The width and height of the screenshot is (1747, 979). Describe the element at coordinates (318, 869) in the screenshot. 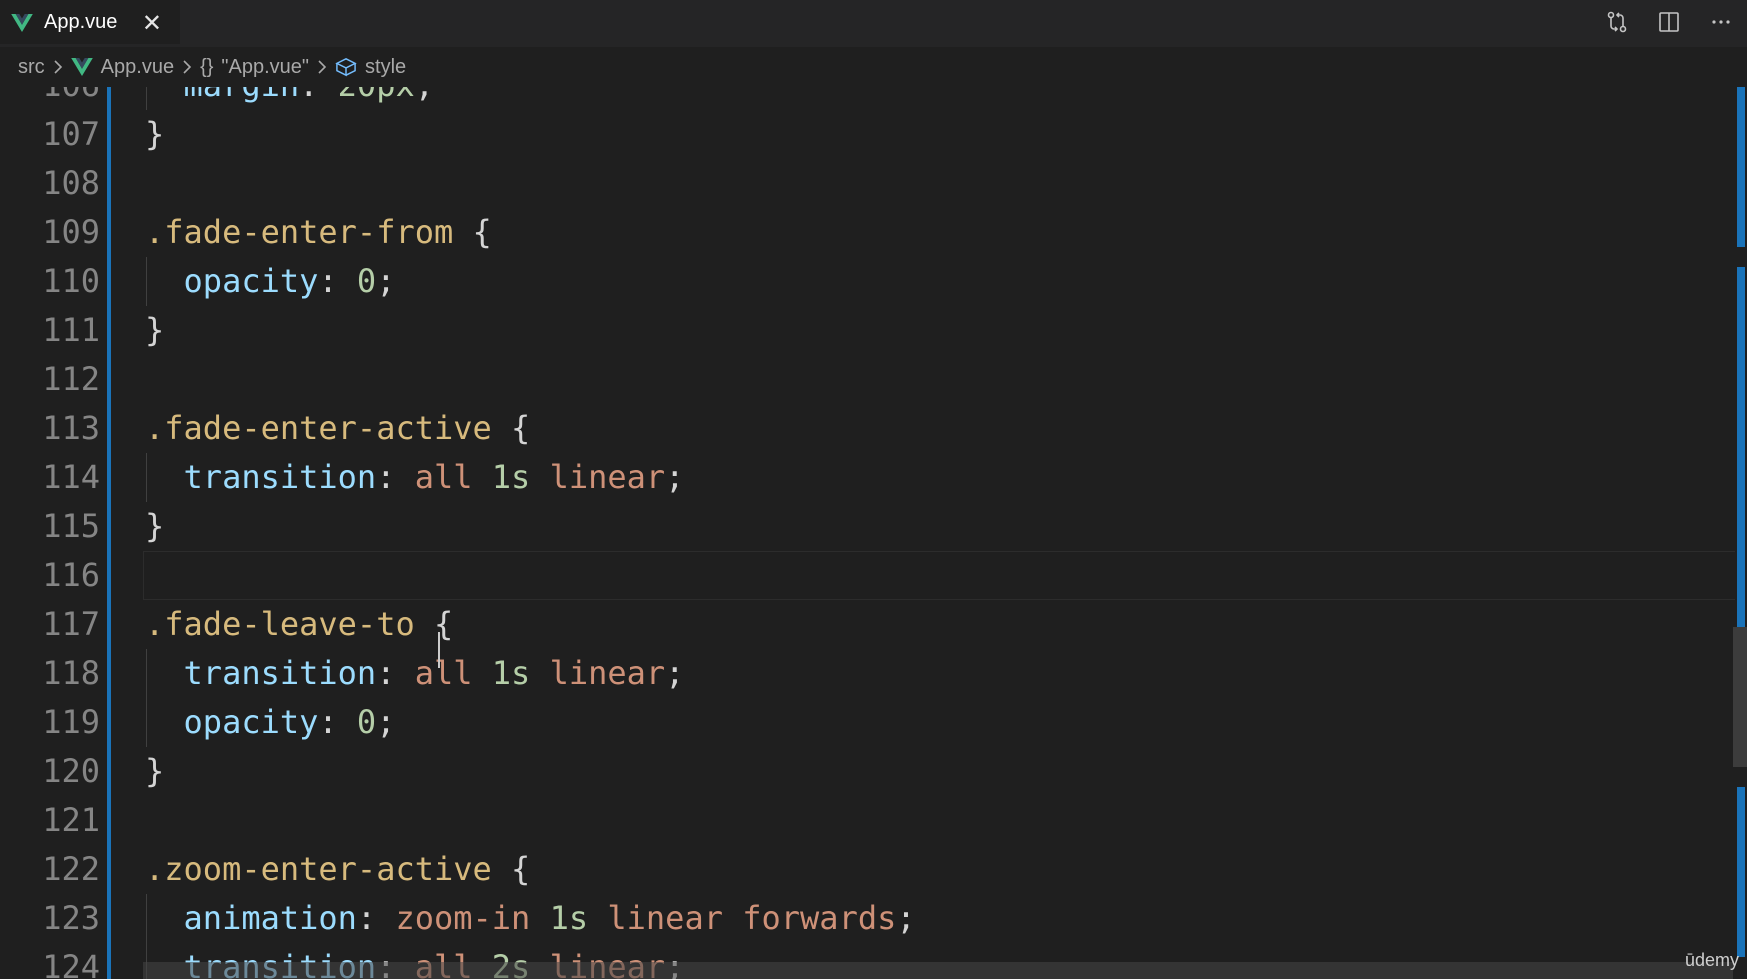

I see `code-token: .zoom-enter-active` at that location.